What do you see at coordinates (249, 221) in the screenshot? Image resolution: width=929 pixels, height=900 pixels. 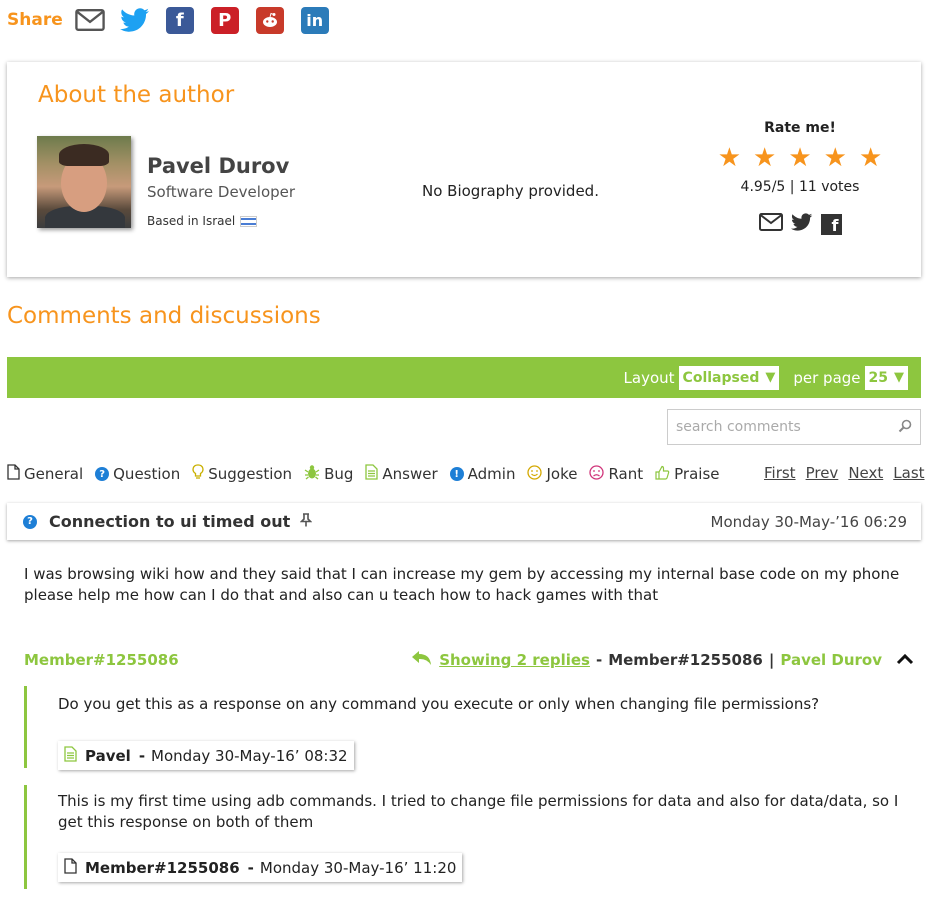 I see `israel-flag-icon` at bounding box center [249, 221].